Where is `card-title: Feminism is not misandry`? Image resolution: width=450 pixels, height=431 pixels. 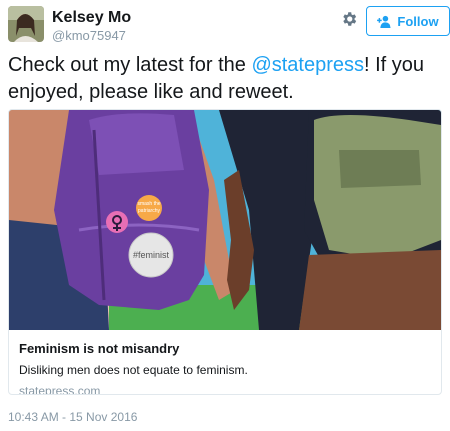
card-title: Feminism is not misandry is located at coordinates (225, 349).